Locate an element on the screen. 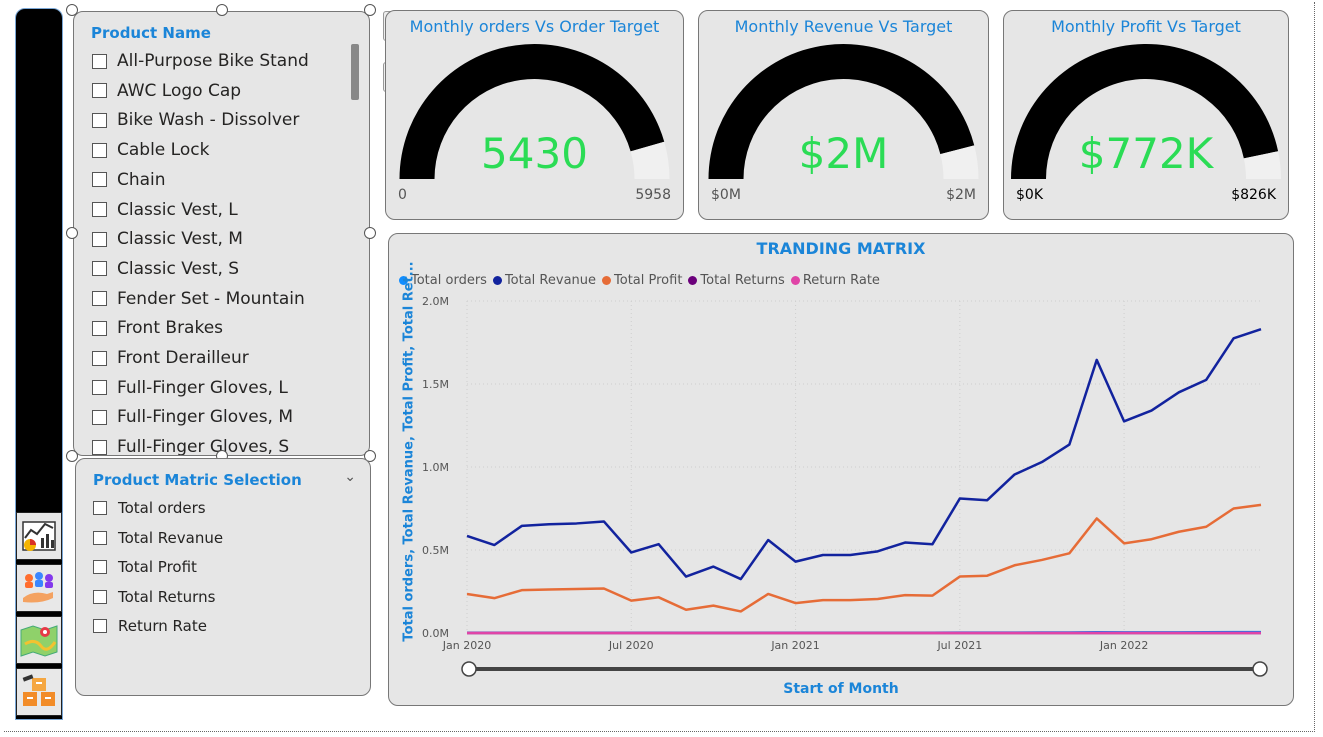  slicer-item-label: Classic Vest, L is located at coordinates (177, 209).